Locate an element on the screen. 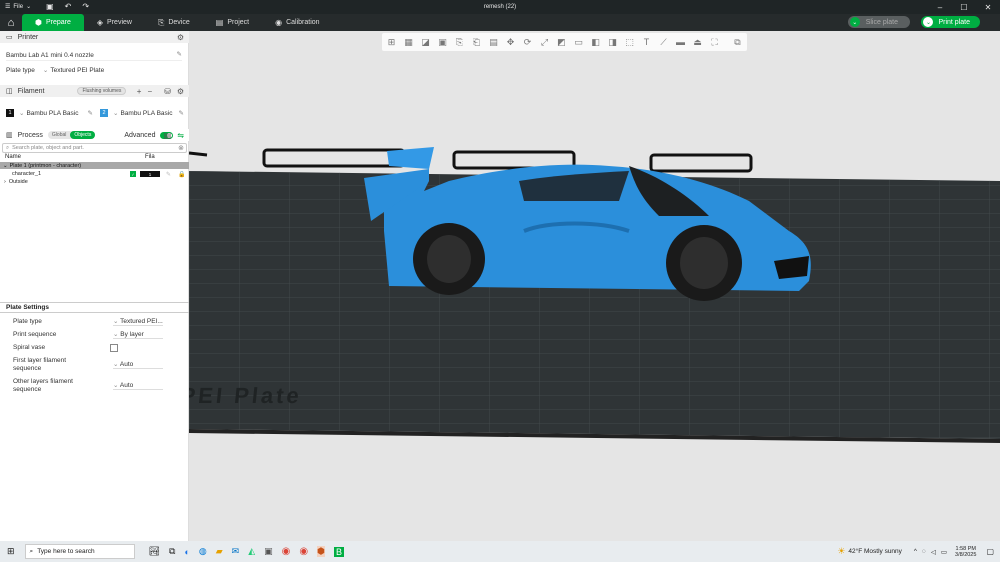 This screenshot has height=562, width=1000. tab-project: ▤ Project is located at coordinates (232, 22).